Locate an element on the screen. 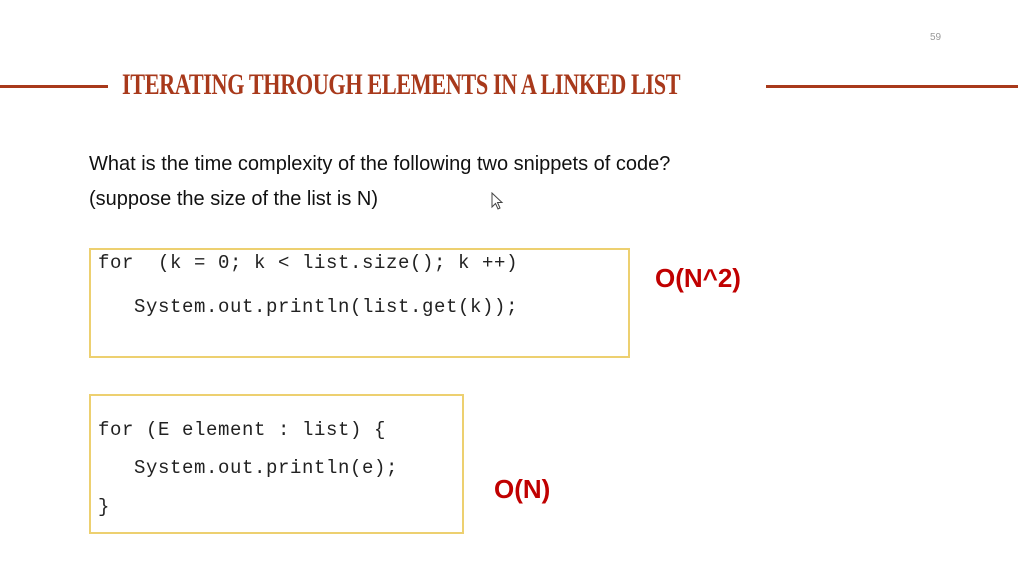  page-number: 59 is located at coordinates (936, 37).